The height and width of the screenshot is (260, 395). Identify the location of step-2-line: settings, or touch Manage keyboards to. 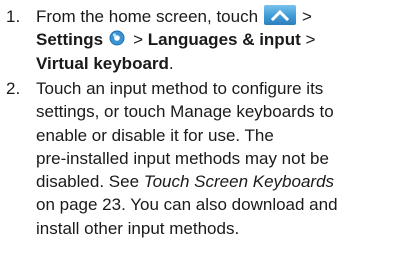
(185, 112).